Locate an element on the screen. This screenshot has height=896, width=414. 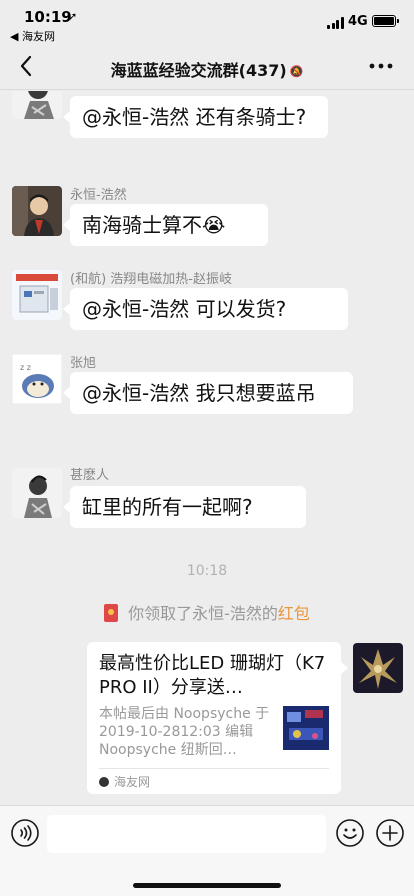
message-bubble: 南海骑士算不😭 is located at coordinates (165, 225).